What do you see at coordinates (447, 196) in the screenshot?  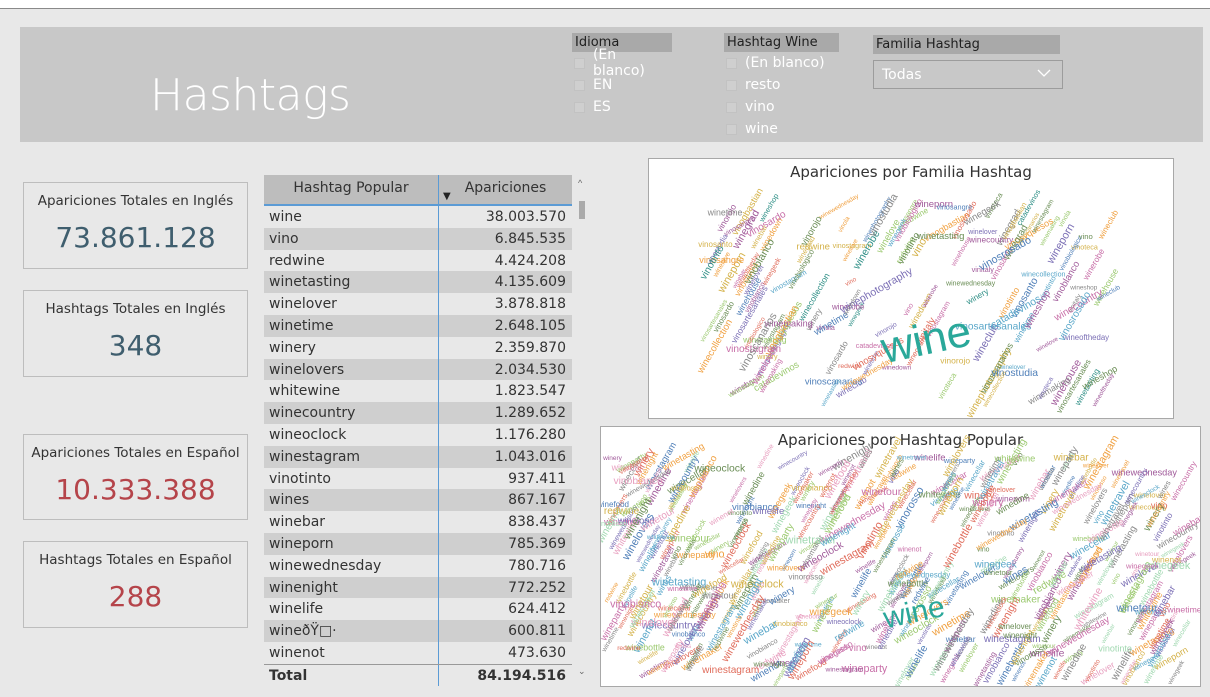 I see `sort-descending-icon: ▼` at bounding box center [447, 196].